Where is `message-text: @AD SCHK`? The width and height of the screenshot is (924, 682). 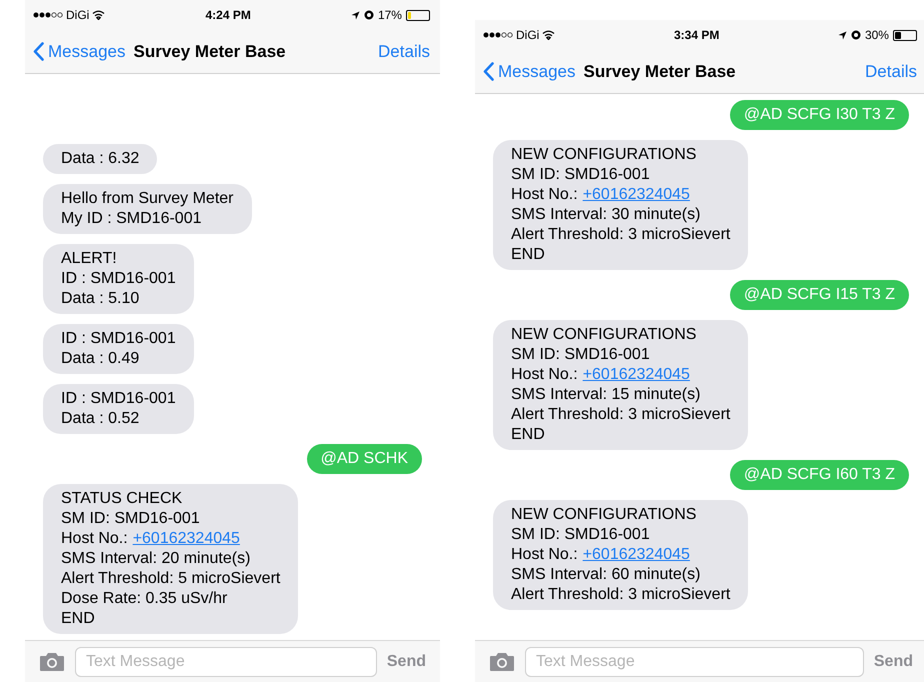 message-text: @AD SCHK is located at coordinates (364, 459).